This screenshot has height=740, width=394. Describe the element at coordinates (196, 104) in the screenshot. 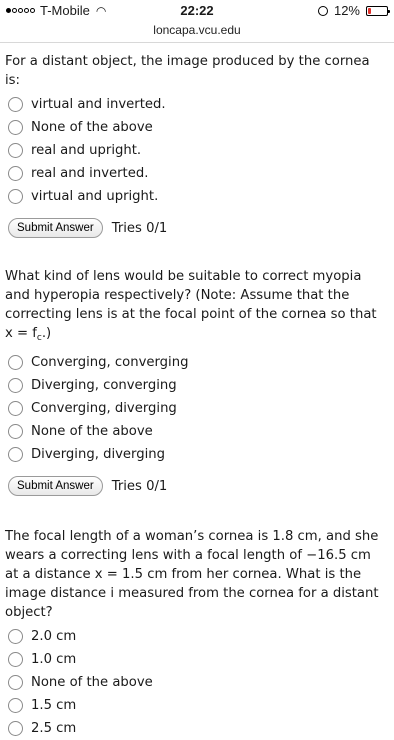

I see `option: virtual and inverted.` at that location.